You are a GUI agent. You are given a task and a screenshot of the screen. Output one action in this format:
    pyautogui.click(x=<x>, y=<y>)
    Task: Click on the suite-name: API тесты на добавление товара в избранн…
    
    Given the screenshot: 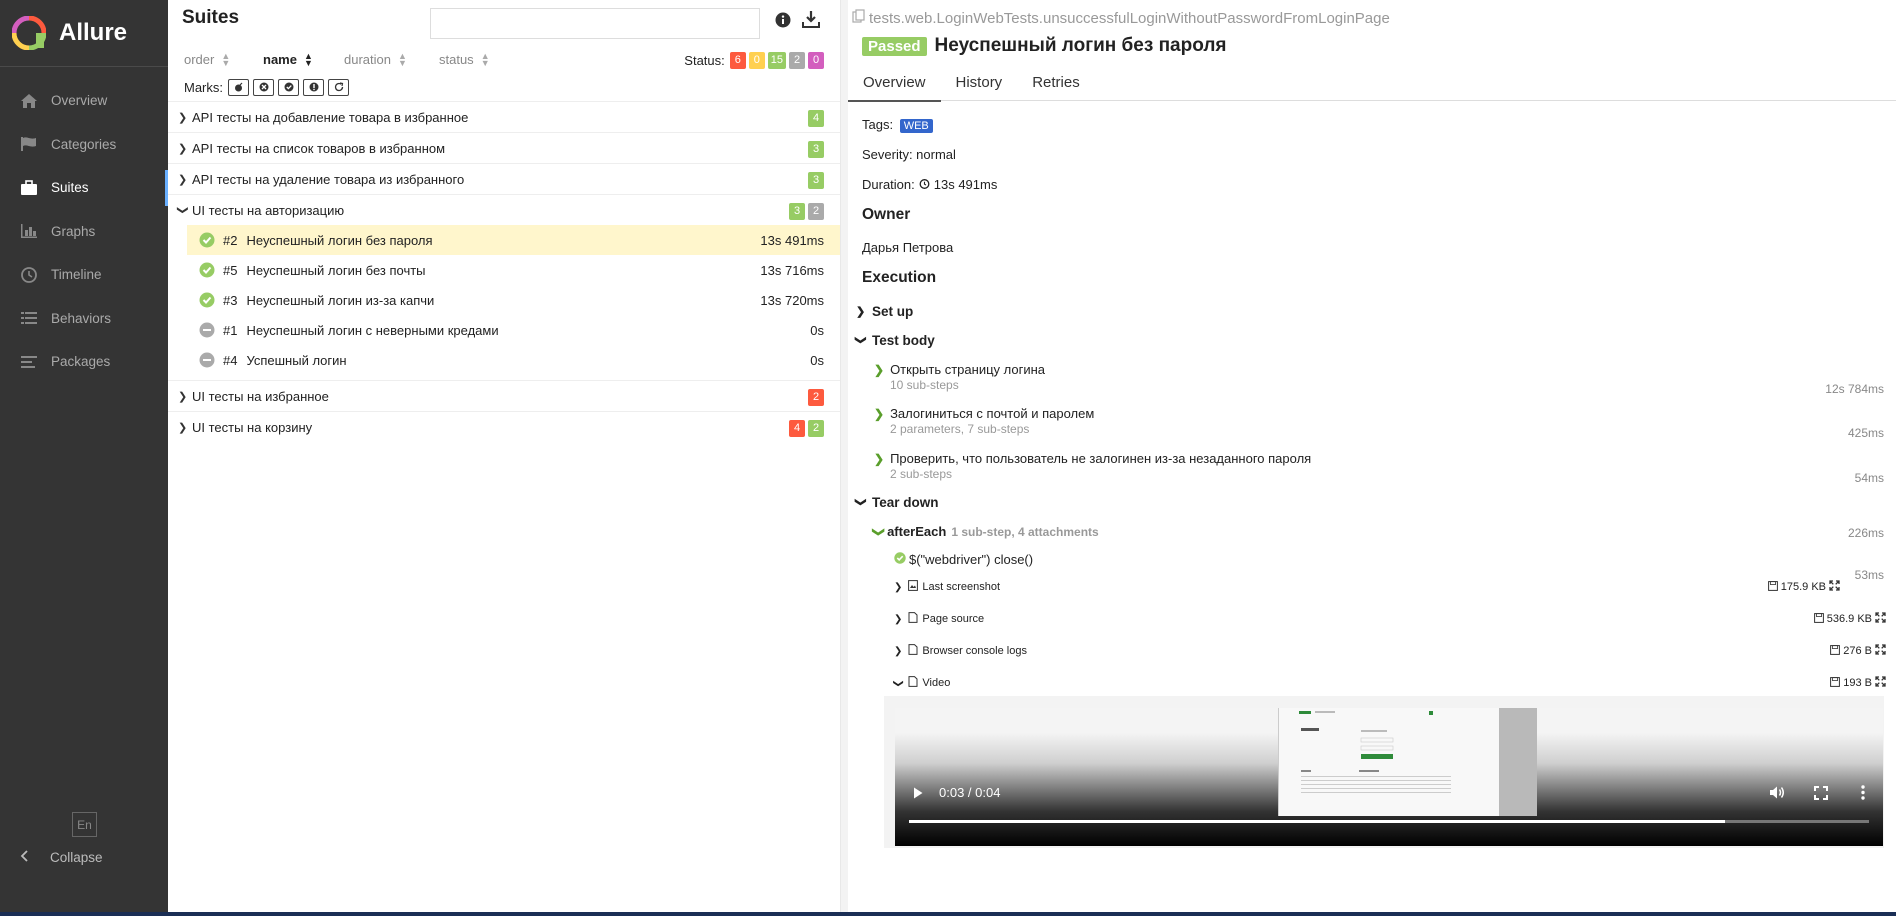 What is the action you would take?
    pyautogui.click(x=330, y=117)
    